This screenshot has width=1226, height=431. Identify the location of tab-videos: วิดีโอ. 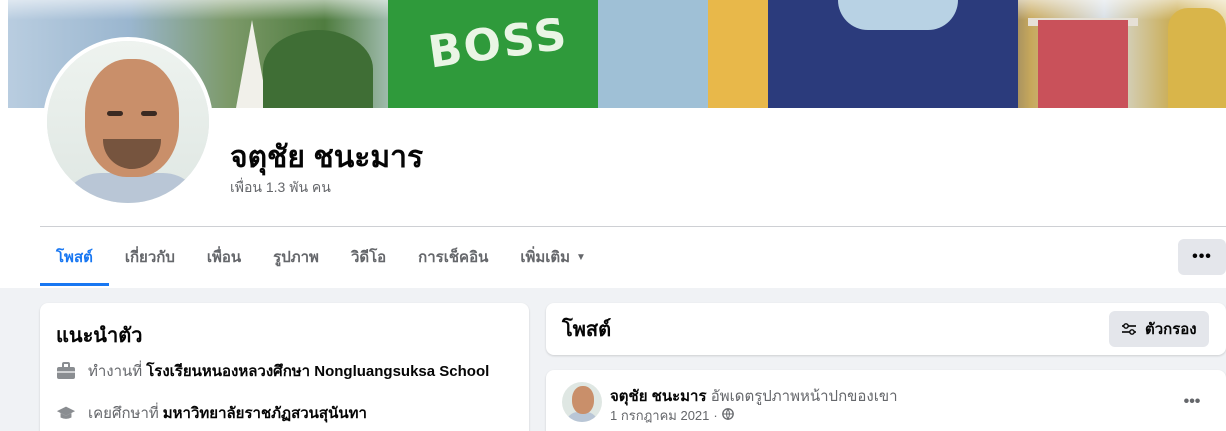
(368, 257).